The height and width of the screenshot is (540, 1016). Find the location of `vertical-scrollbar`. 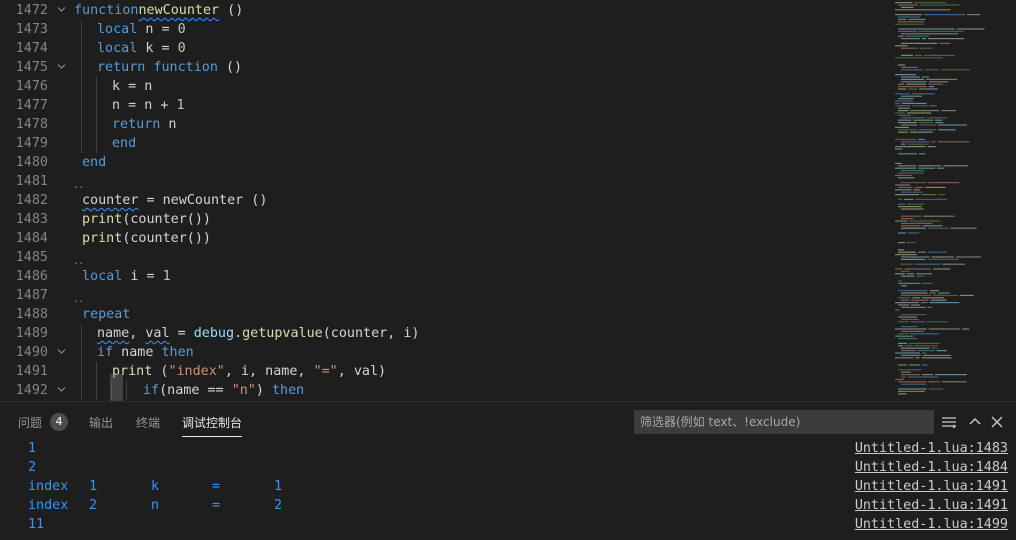

vertical-scrollbar is located at coordinates (1009, 200).